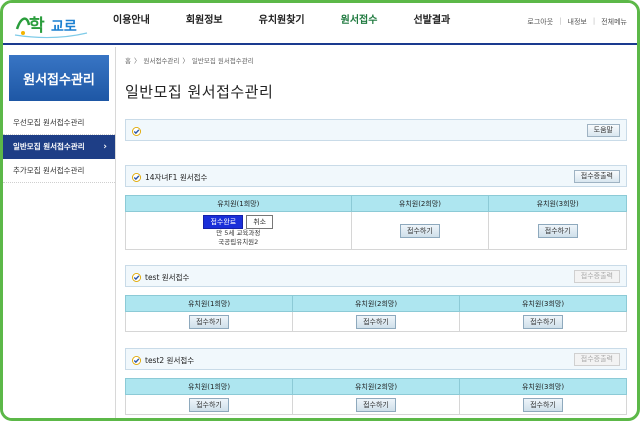 This screenshot has height=421, width=640. What do you see at coordinates (49, 170) in the screenshot?
I see `sidebar-item-label: 추가모집 원서접수관리` at bounding box center [49, 170].